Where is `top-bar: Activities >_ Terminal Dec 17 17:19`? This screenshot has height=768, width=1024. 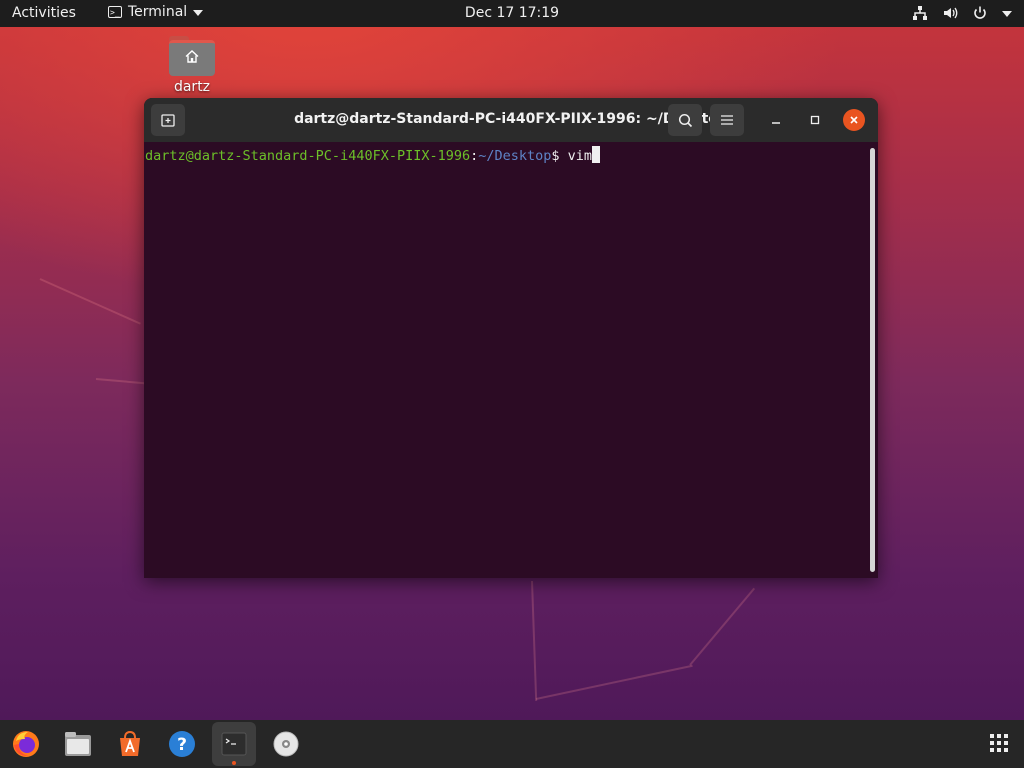 top-bar: Activities >_ Terminal Dec 17 17:19 is located at coordinates (512, 13).